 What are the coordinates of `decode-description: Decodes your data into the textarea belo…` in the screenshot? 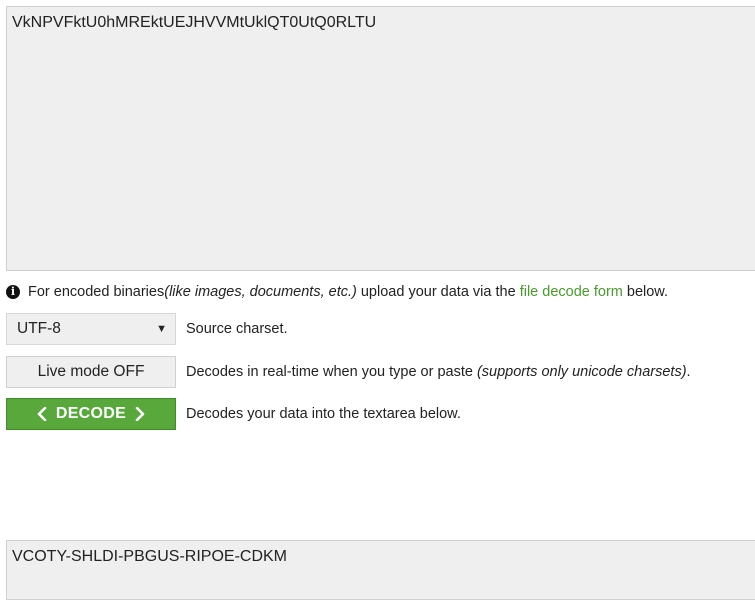 It's located at (323, 414).